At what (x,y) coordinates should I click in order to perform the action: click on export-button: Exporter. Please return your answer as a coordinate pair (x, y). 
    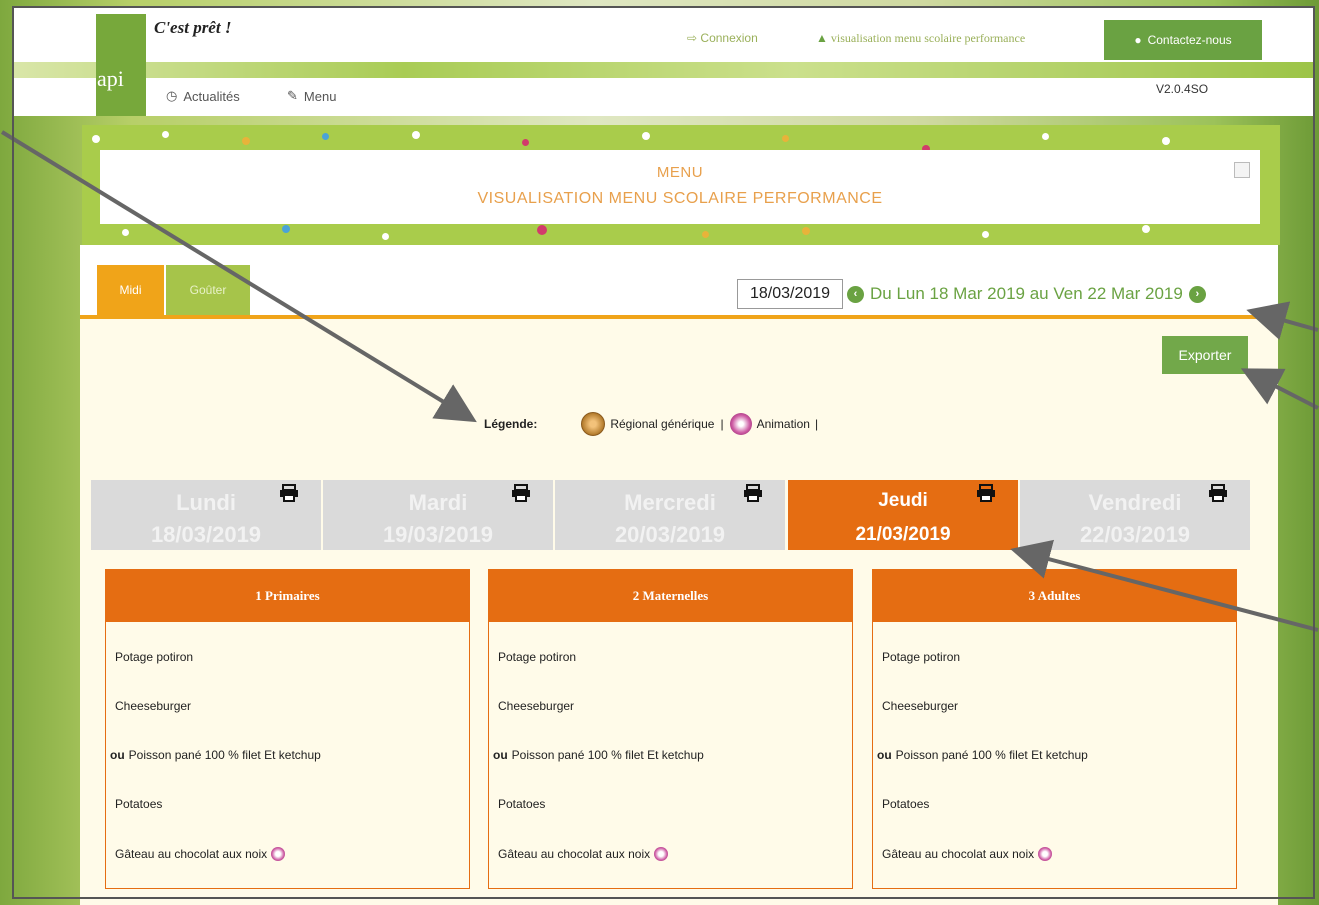
    Looking at the image, I should click on (1205, 355).